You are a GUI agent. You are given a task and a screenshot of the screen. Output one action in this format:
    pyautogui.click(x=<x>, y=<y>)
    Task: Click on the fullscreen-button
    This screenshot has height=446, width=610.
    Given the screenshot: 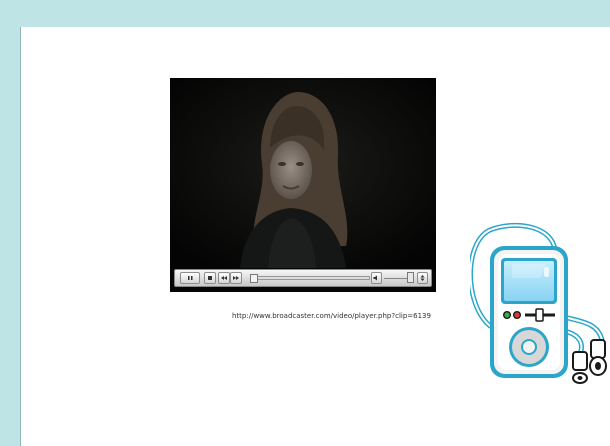 What is the action you would take?
    pyautogui.click(x=422, y=278)
    